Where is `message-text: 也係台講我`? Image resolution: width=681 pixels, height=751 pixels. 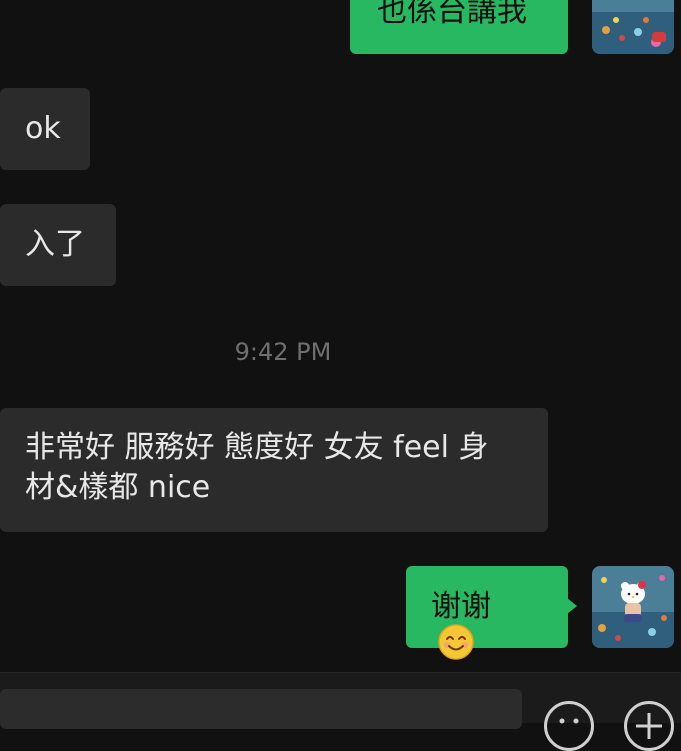 message-text: 也係台講我 is located at coordinates (452, 14).